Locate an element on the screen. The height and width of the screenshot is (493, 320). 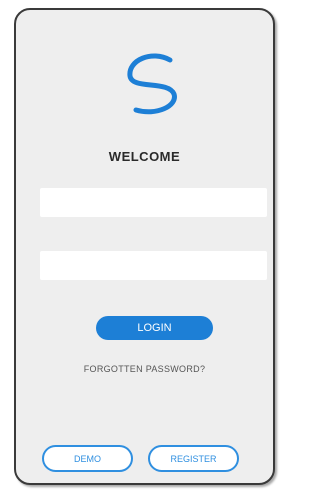
register-button: REGISTER is located at coordinates (193, 458).